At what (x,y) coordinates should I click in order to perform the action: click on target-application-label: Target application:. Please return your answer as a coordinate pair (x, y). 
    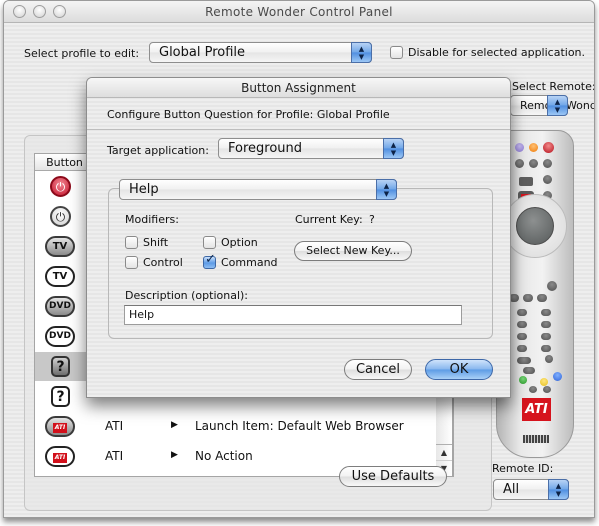
    Looking at the image, I should click on (158, 150).